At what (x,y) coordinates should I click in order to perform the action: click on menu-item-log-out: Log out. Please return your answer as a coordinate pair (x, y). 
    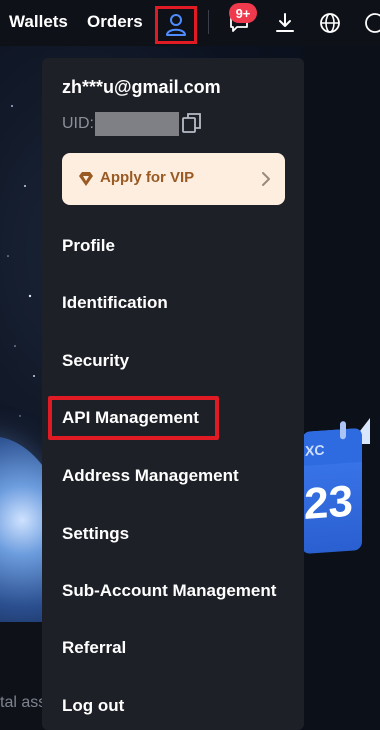
    Looking at the image, I should click on (93, 706).